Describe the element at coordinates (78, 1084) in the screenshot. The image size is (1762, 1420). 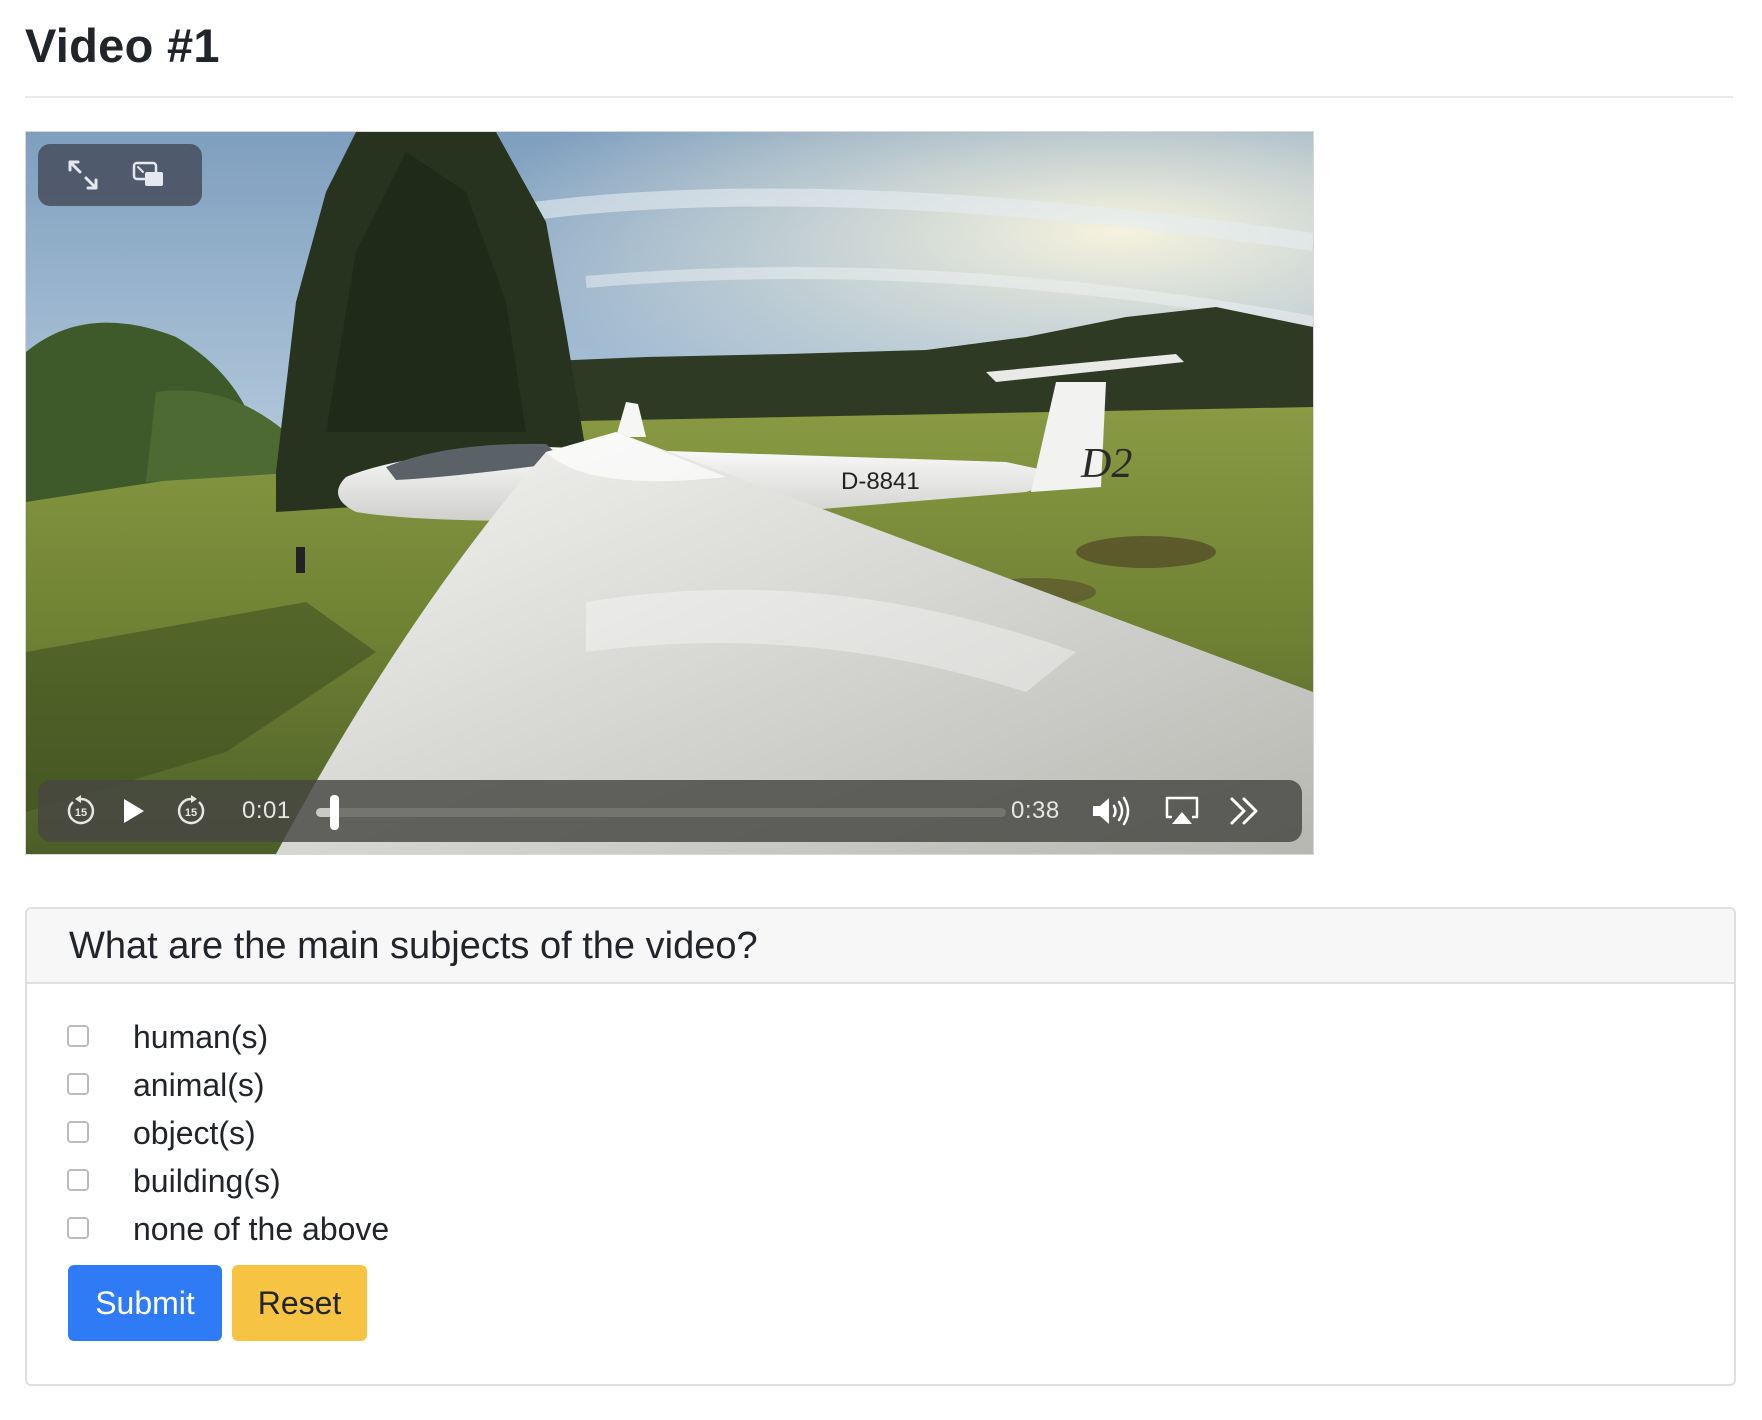
I see `checkbox-animal` at that location.